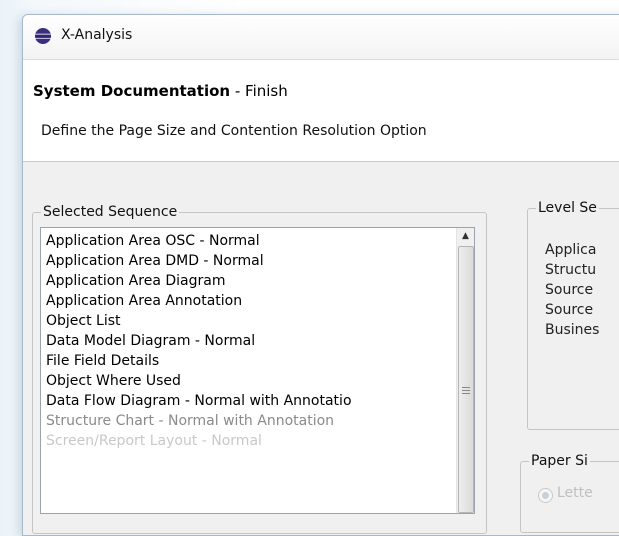  Describe the element at coordinates (83, 321) in the screenshot. I see `list-item: Object List` at that location.